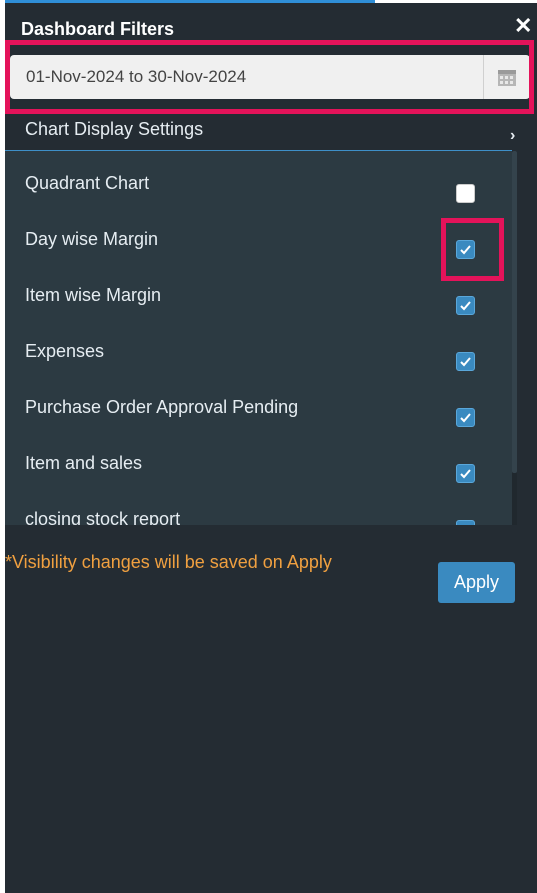 This screenshot has height=893, width=537. I want to click on scrollbar-thumb, so click(514, 312).